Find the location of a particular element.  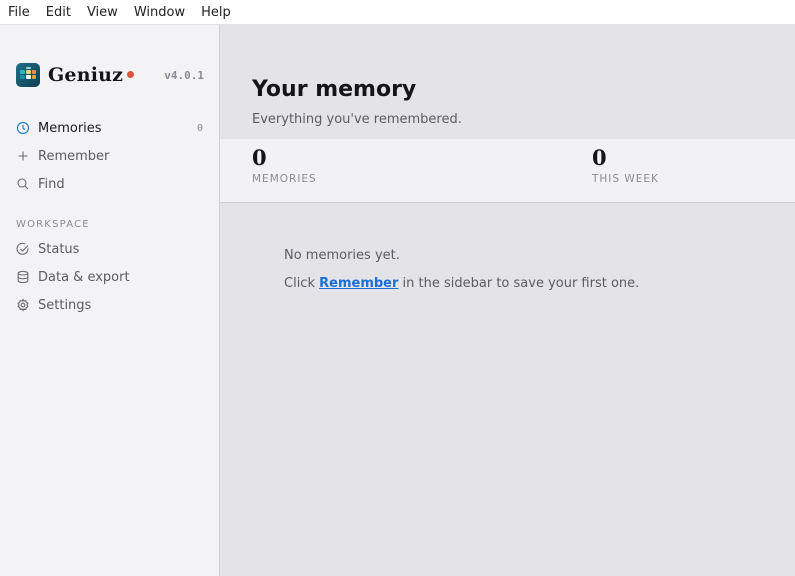

hint-prefix: Click is located at coordinates (299, 283).